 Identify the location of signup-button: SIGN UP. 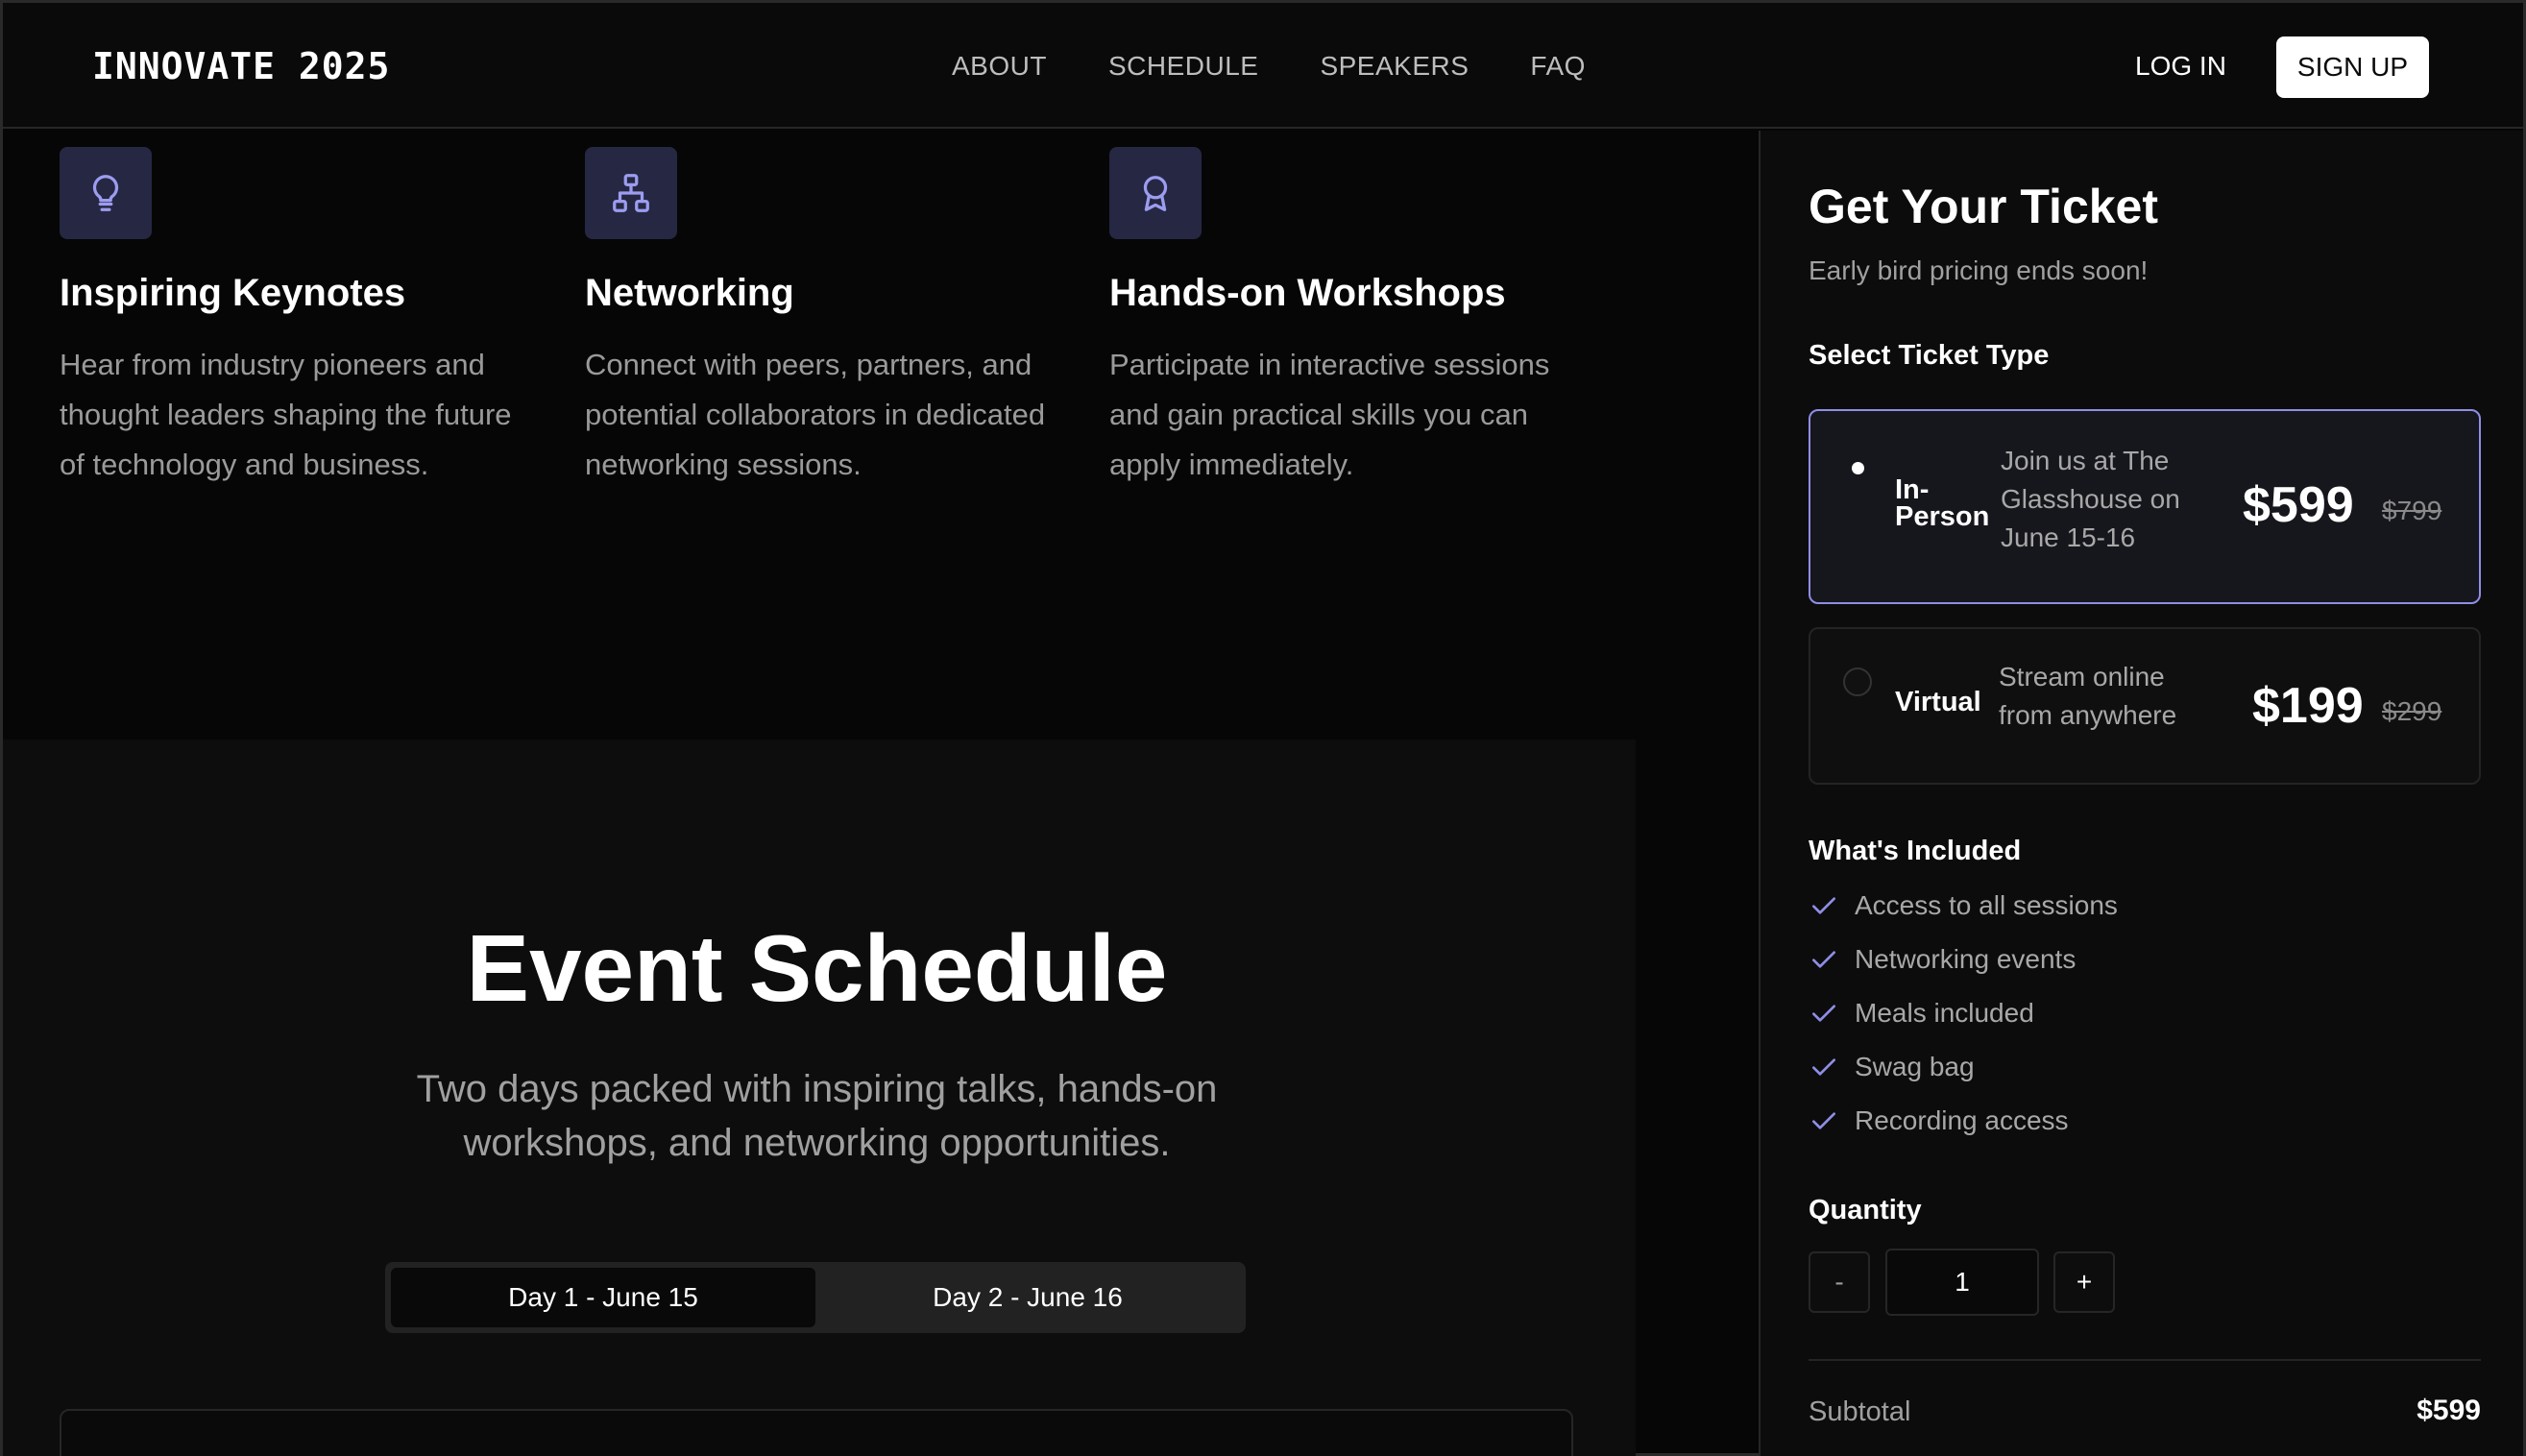
(2352, 67).